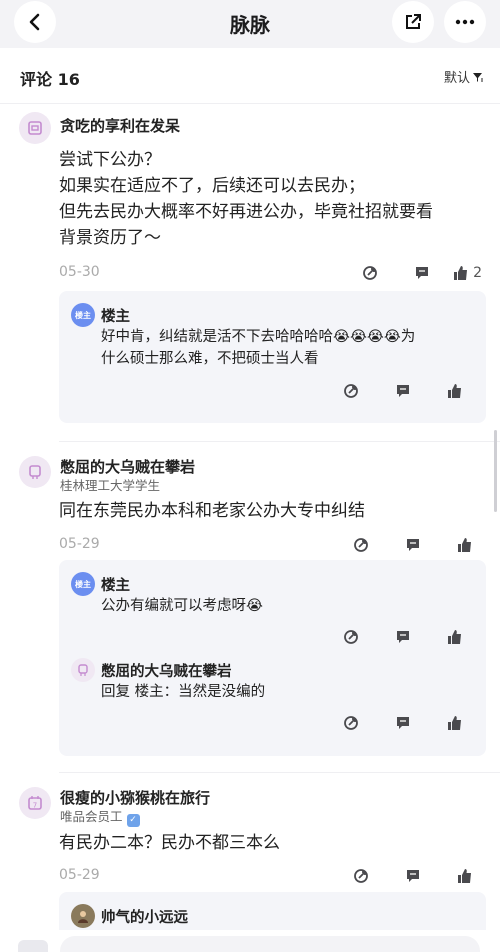 The width and height of the screenshot is (500, 952). I want to click on reply-line: 回复 楼主：当然是没编的, so click(183, 692).